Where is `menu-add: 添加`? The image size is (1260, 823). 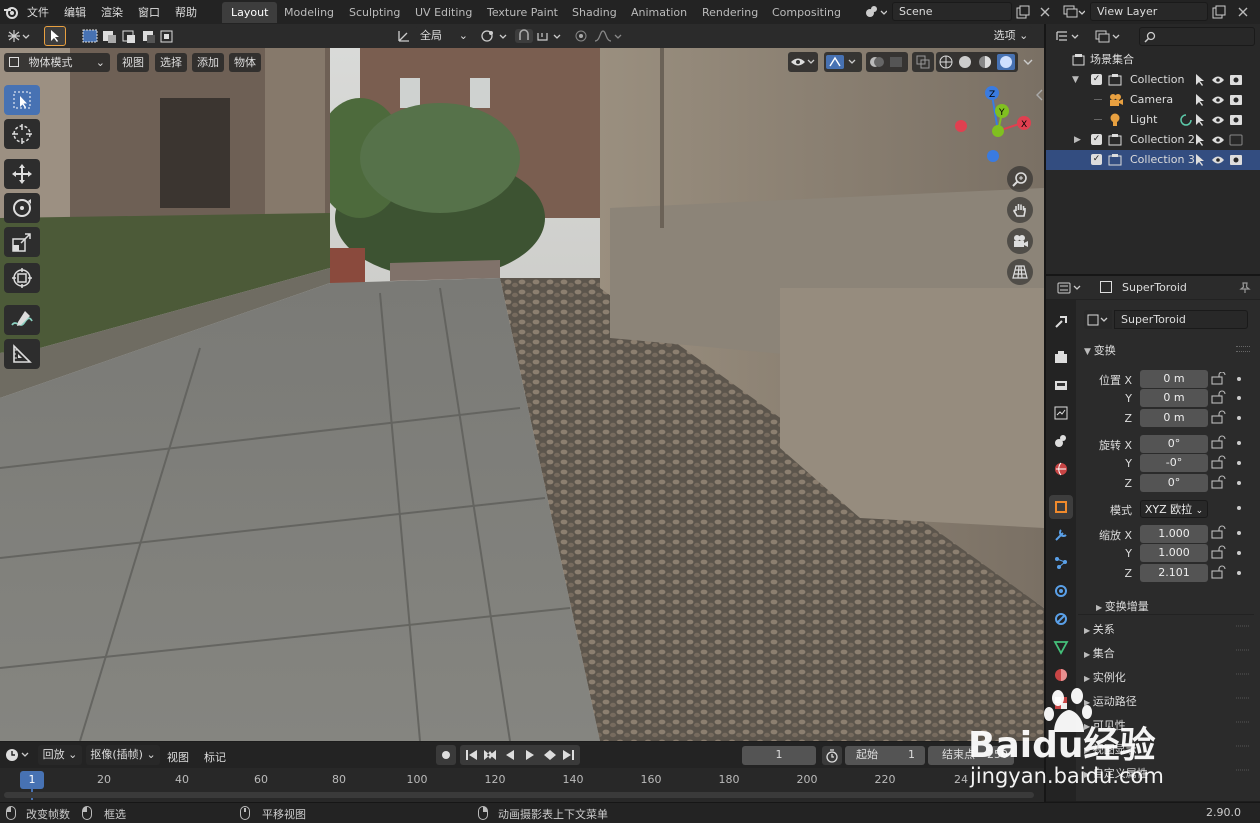 menu-add: 添加 is located at coordinates (208, 62).